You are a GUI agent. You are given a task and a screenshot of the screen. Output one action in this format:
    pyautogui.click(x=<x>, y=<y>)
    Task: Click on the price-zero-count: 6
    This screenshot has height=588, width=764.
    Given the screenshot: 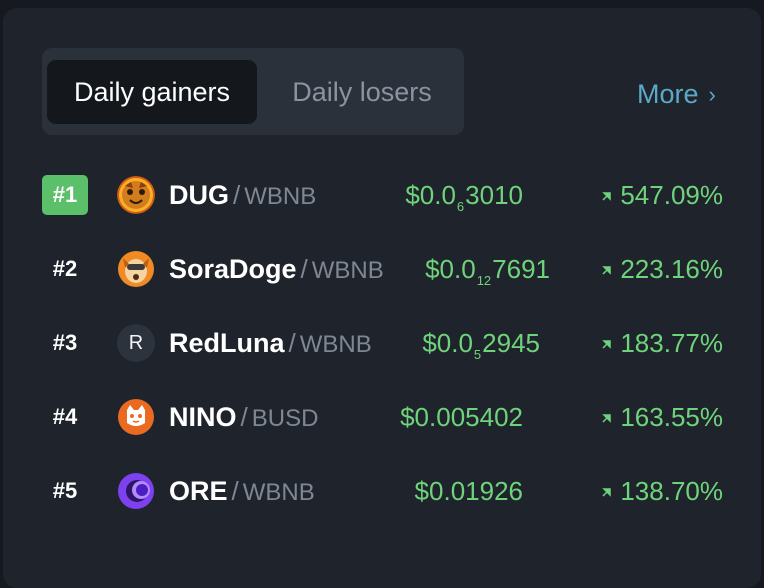 What is the action you would take?
    pyautogui.click(x=460, y=206)
    